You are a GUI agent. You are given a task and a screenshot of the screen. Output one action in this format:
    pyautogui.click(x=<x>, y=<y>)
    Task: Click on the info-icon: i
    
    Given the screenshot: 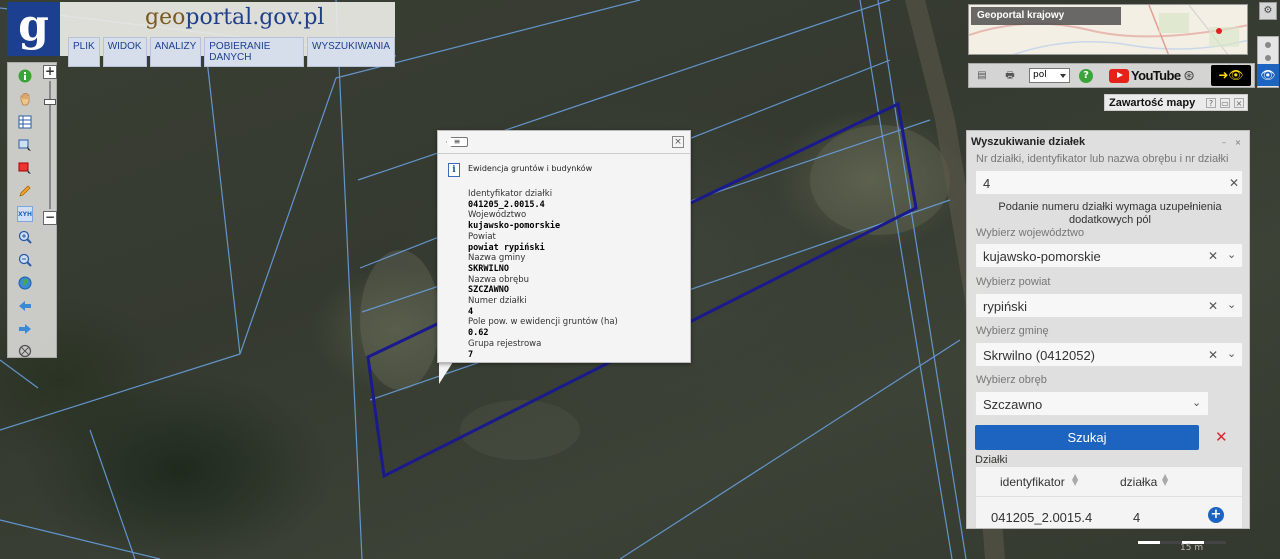 What is the action you would take?
    pyautogui.click(x=454, y=170)
    